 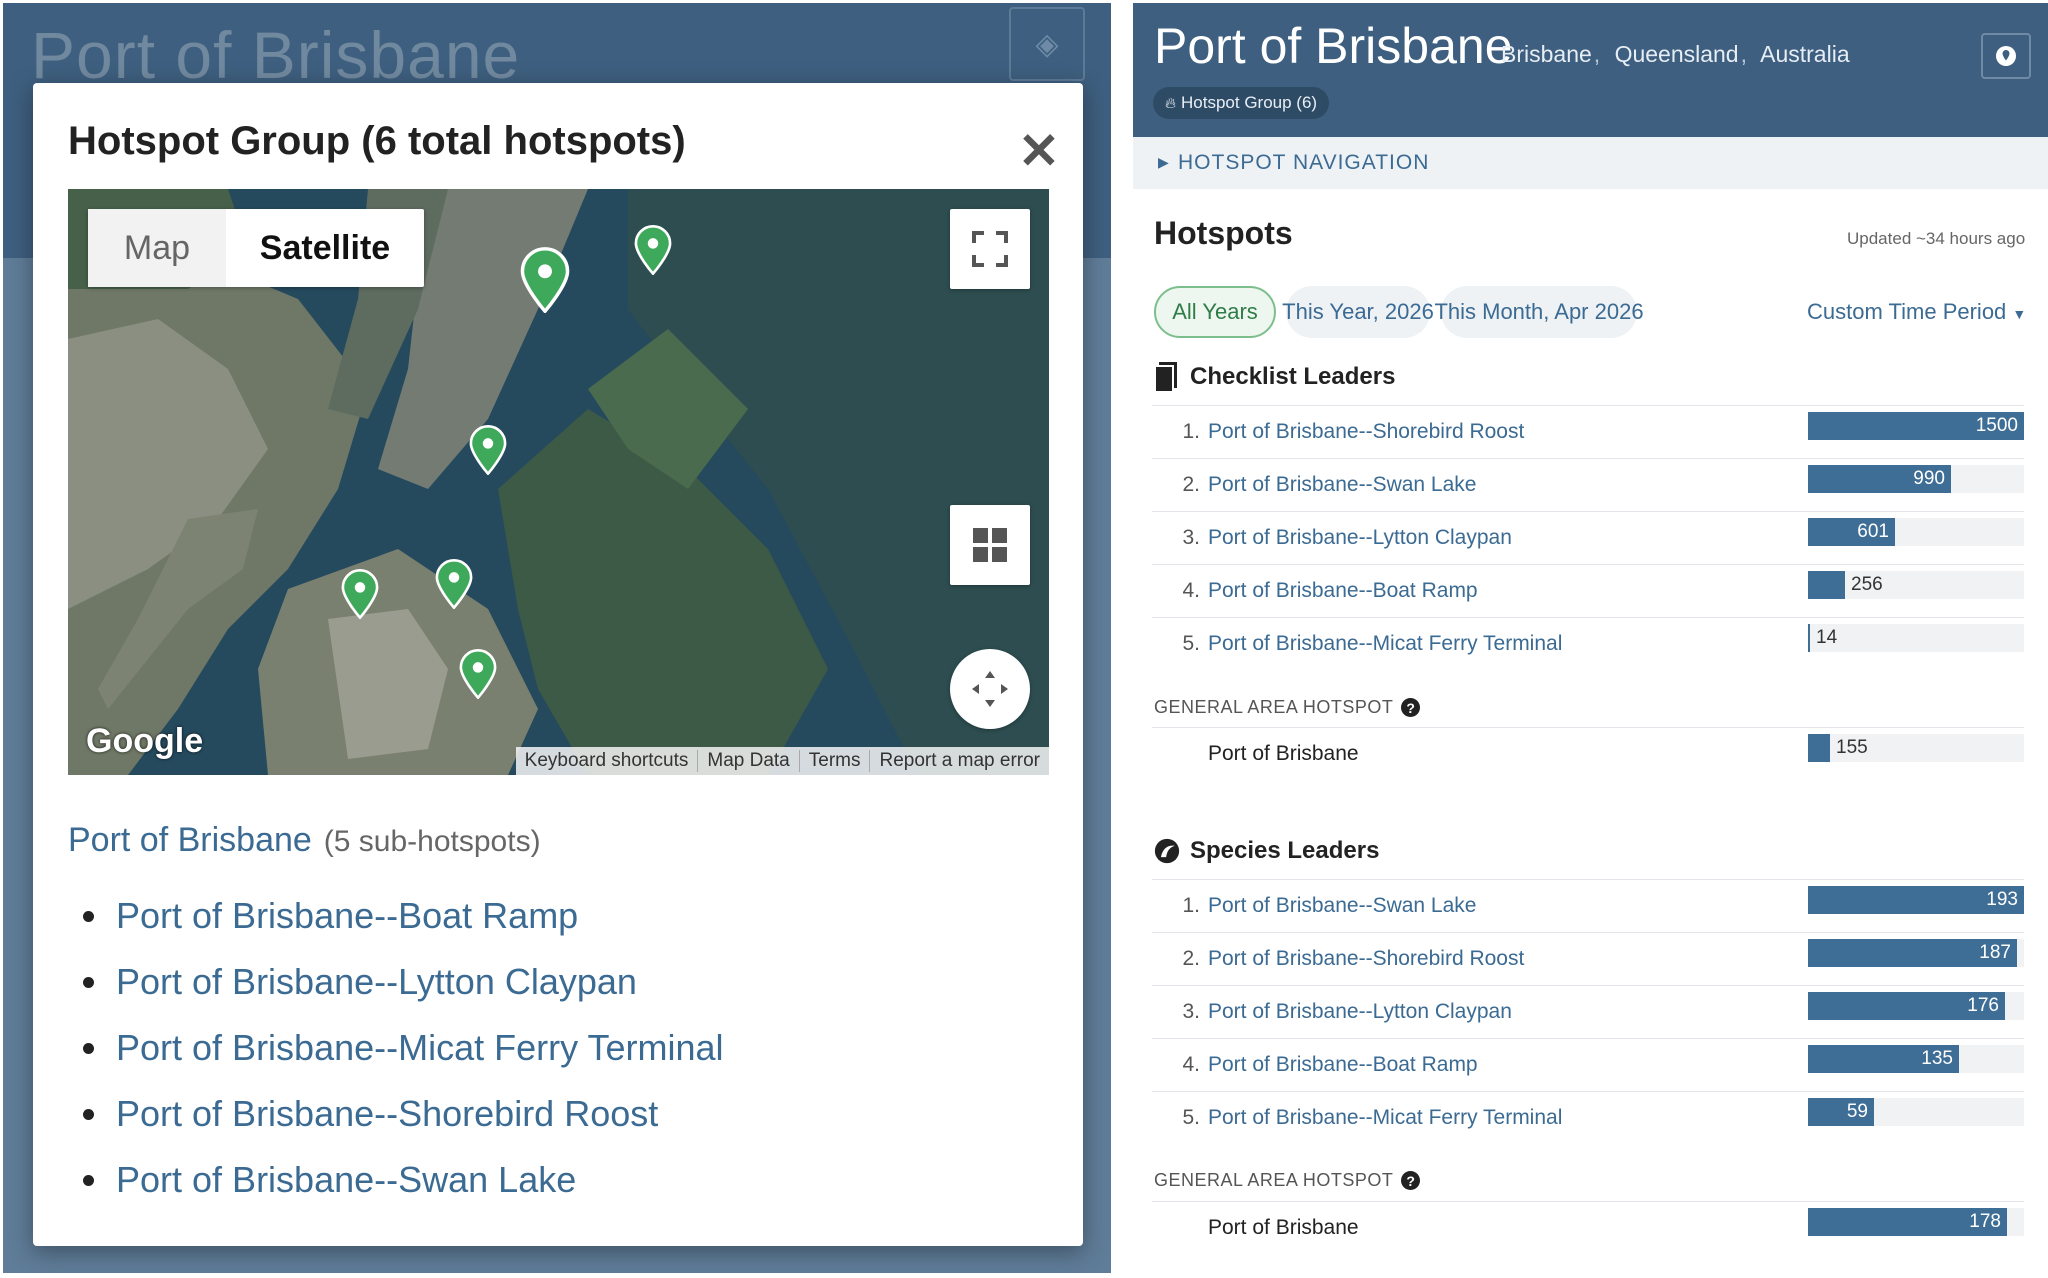 I want to click on section-title: Species Leaders, so click(x=1285, y=850).